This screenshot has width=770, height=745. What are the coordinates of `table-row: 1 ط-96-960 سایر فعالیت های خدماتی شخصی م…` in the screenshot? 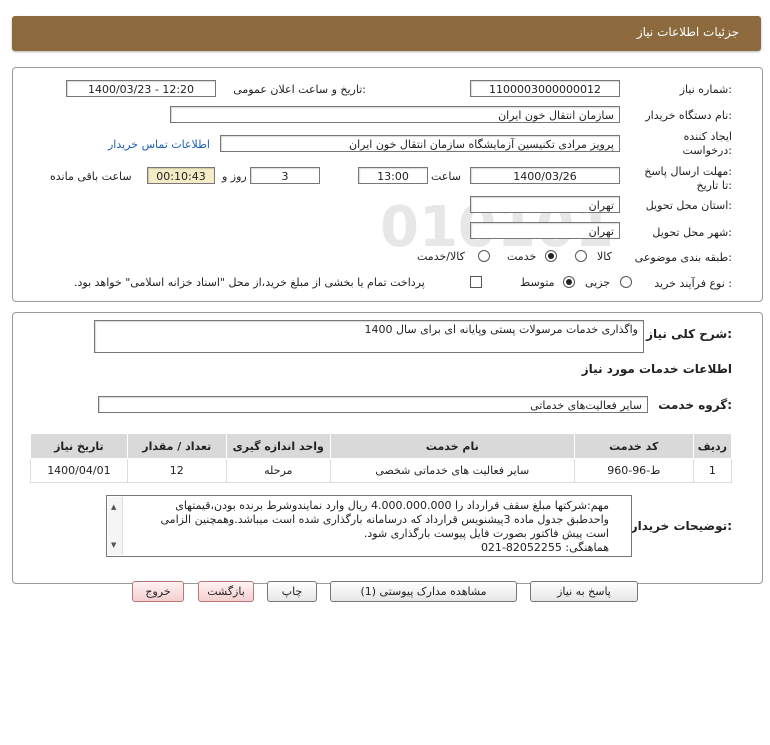 It's located at (381, 470).